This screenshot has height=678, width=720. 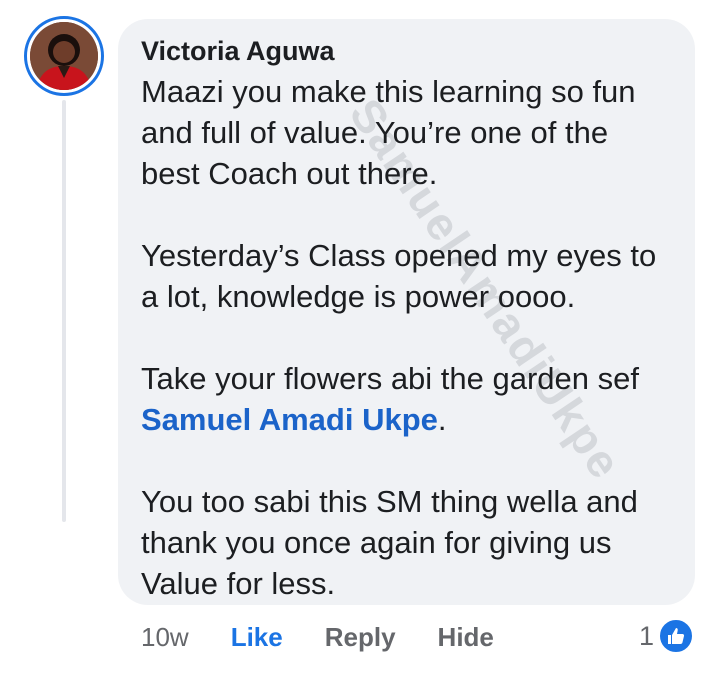 I want to click on reaction-count: 1, so click(x=646, y=635).